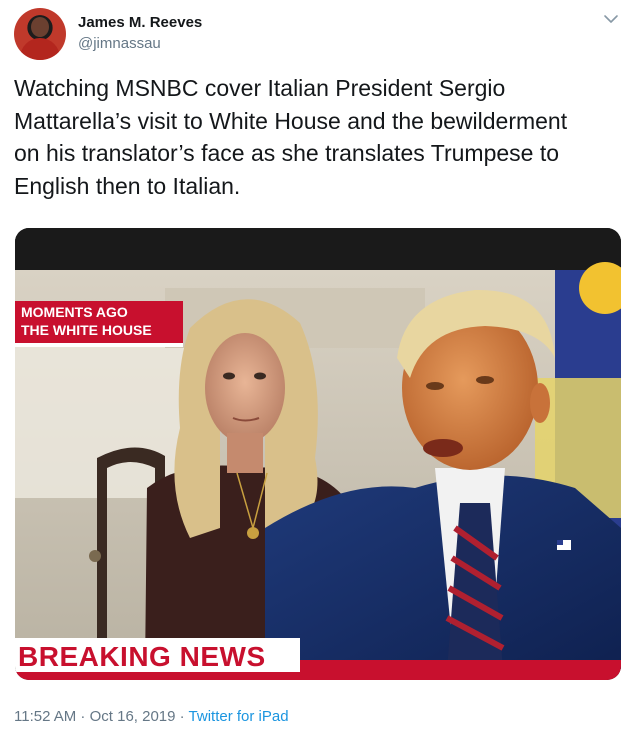  What do you see at coordinates (317, 35) in the screenshot?
I see `tweet-header: James M. Reeves @jimnassau` at bounding box center [317, 35].